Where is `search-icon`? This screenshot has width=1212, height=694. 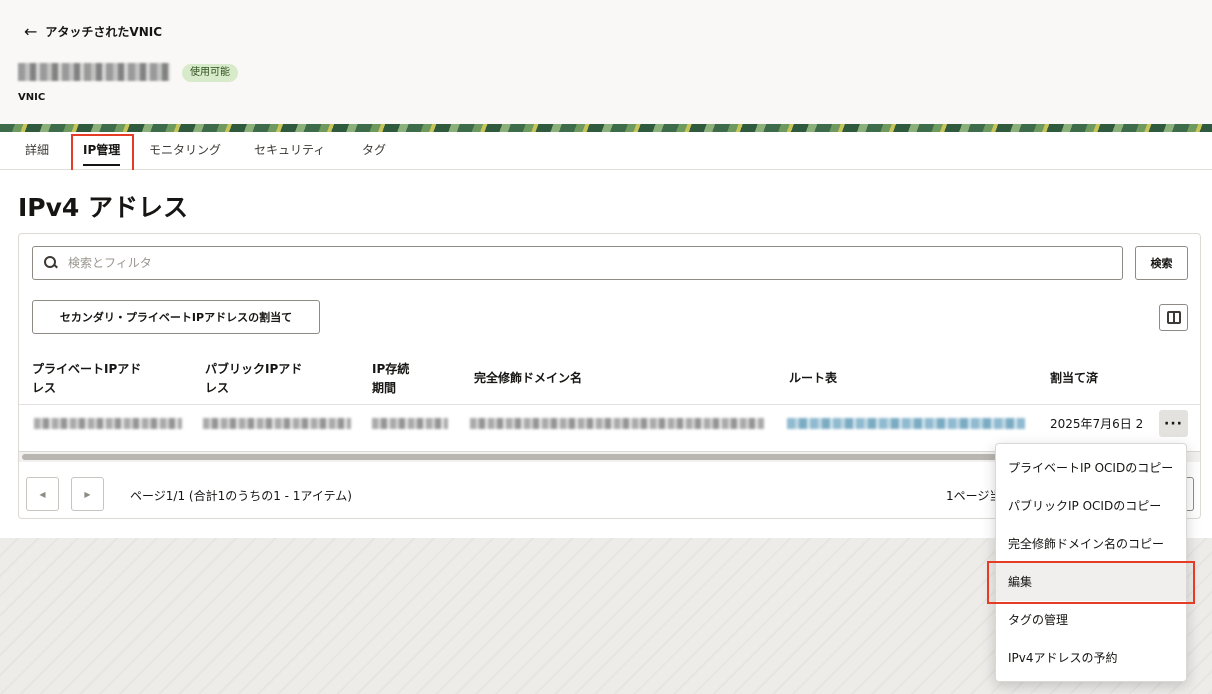 search-icon is located at coordinates (51, 263).